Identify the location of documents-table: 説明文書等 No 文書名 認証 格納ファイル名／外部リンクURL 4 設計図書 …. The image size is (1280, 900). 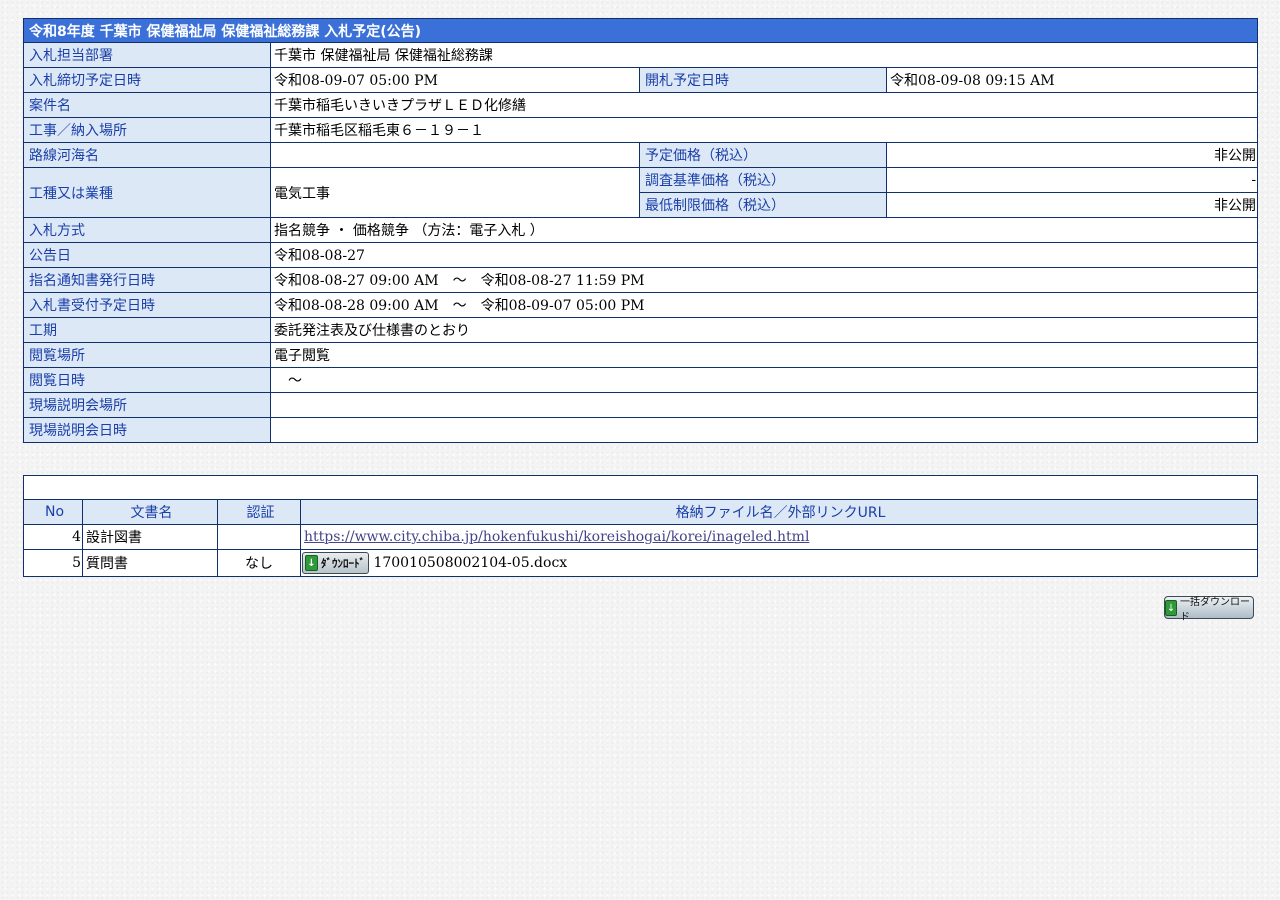
(640, 526).